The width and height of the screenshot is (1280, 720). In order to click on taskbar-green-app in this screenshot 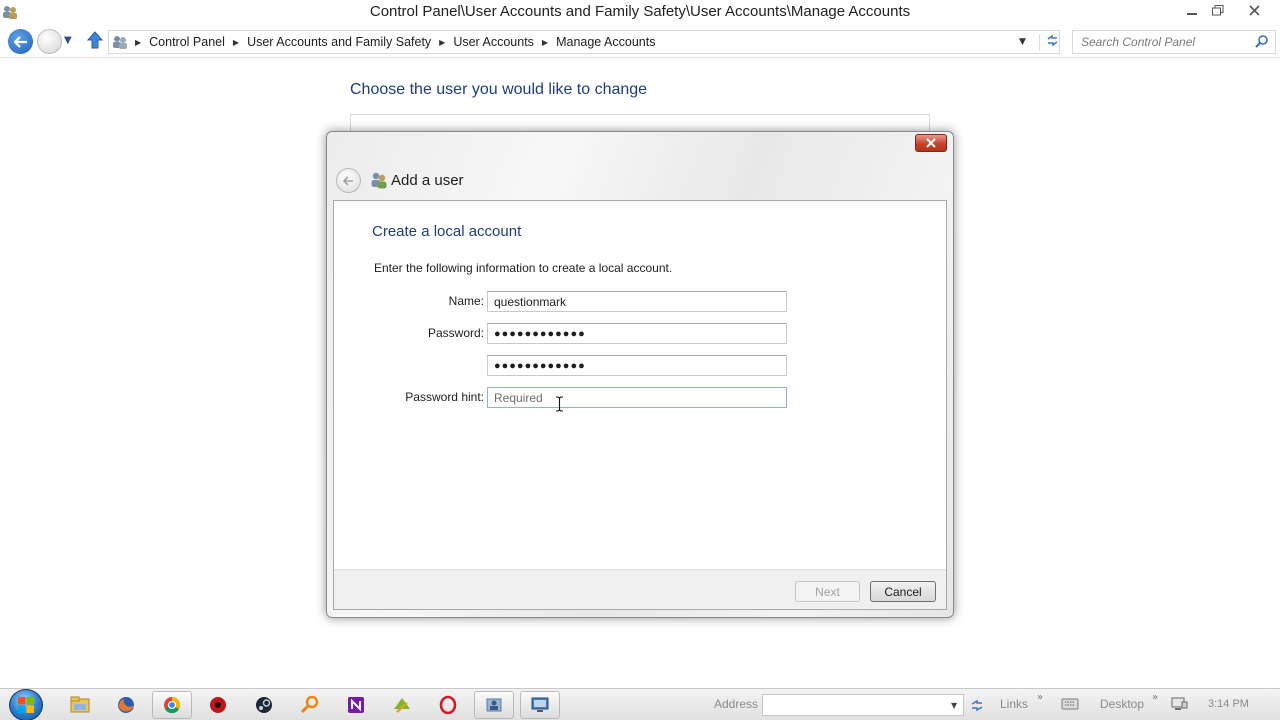, I will do `click(402, 705)`.